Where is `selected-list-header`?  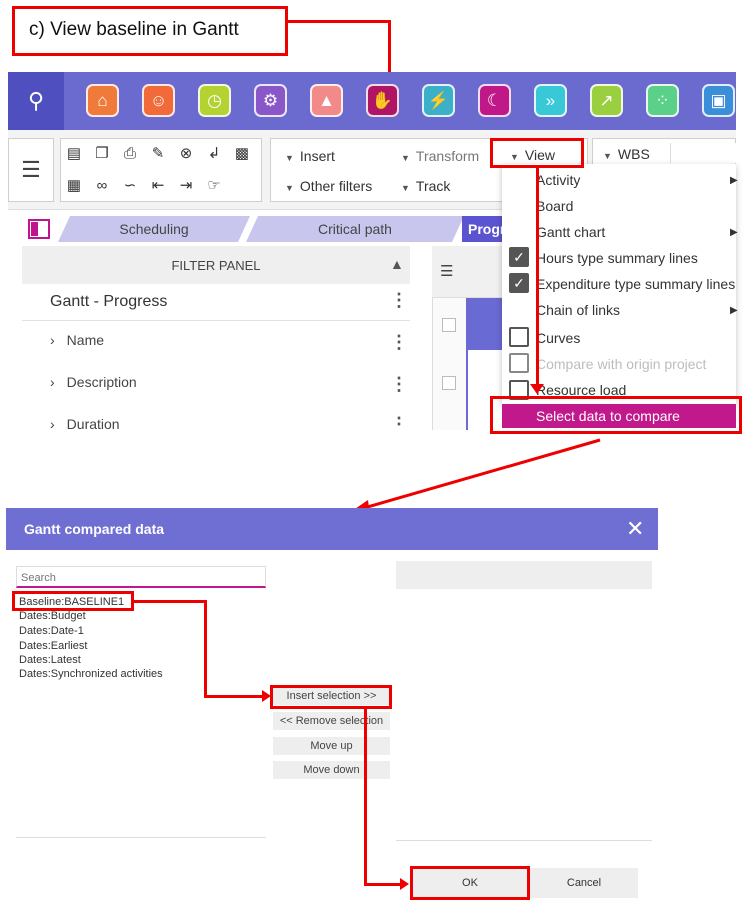
selected-list-header is located at coordinates (524, 575).